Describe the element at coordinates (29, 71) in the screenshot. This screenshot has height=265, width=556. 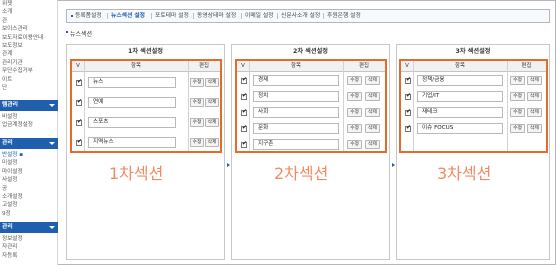
I see `sidebar-item: 무단수집거부` at that location.